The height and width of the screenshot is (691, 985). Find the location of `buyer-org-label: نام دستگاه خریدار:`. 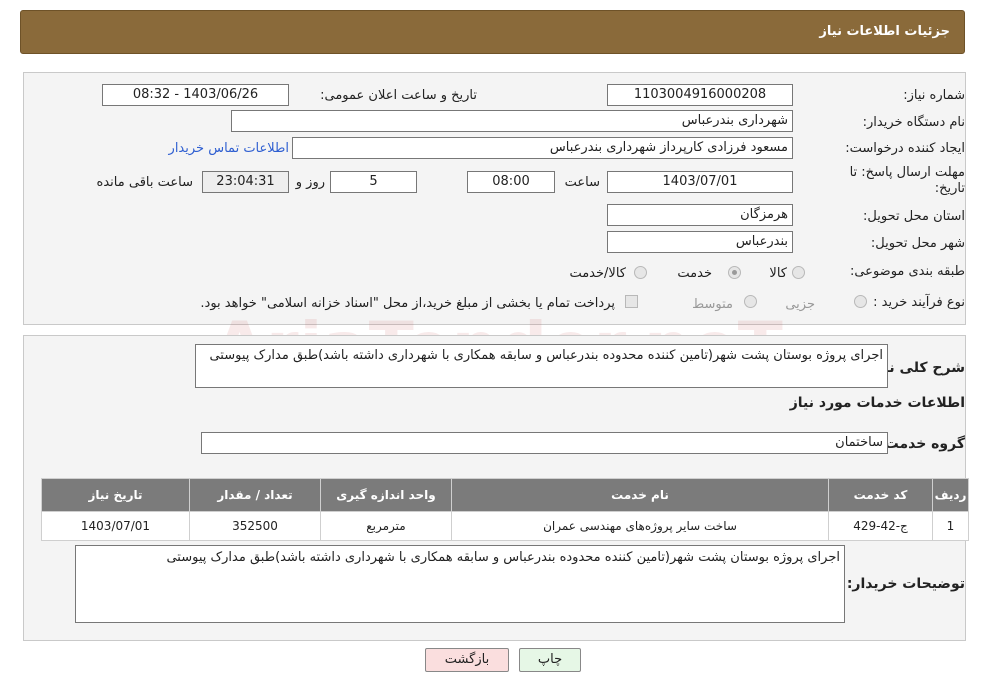

buyer-org-label: نام دستگاه خریدار: is located at coordinates (913, 122).